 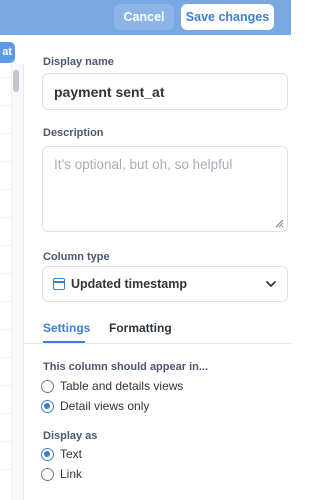 What do you see at coordinates (71, 474) in the screenshot?
I see `radio-label: Link` at bounding box center [71, 474].